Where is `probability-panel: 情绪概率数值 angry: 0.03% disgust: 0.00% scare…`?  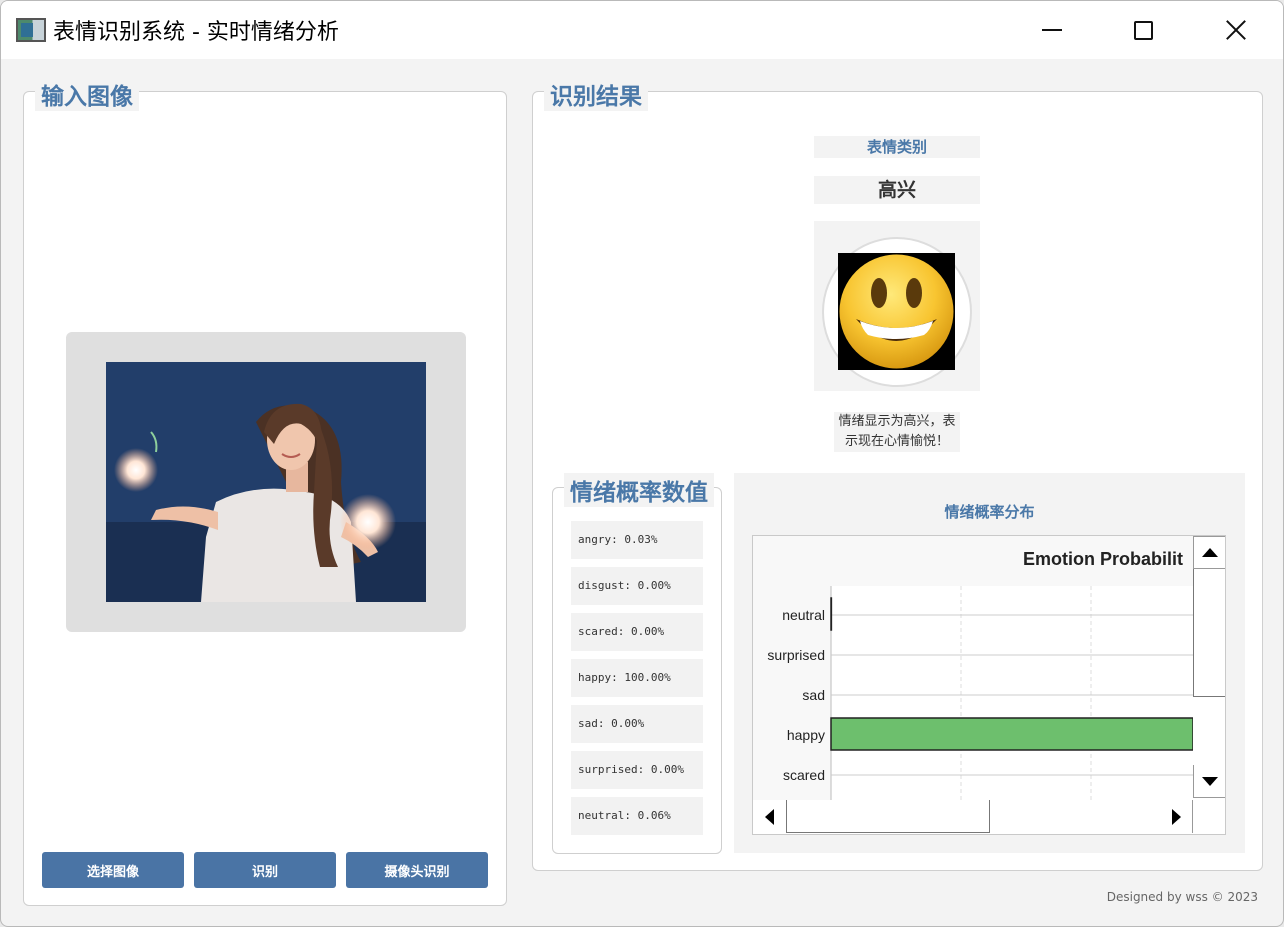 probability-panel: 情绪概率数值 angry: 0.03% disgust: 0.00% scare… is located at coordinates (637, 663).